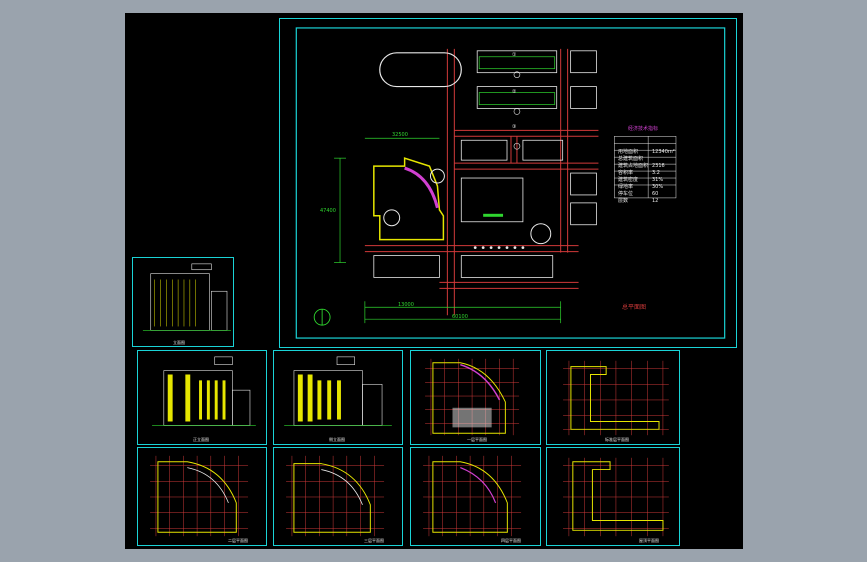 This screenshot has height=562, width=867. Describe the element at coordinates (337, 439) in the screenshot. I see `thumbnail-caption: 侧立面图` at that location.